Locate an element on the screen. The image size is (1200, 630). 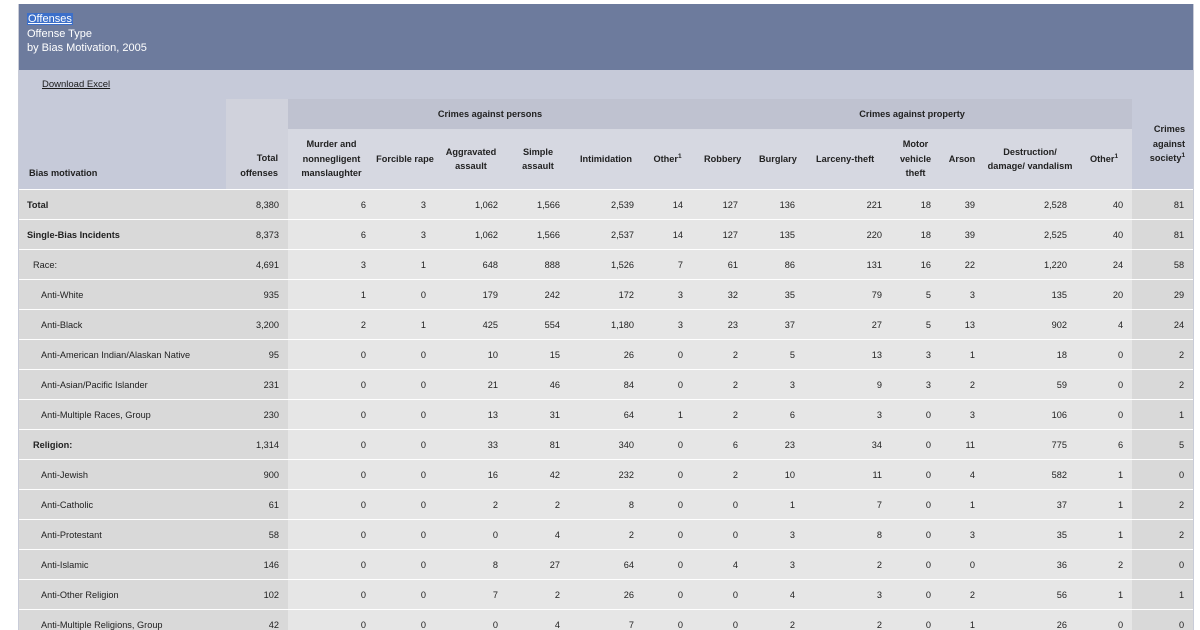
row-label: Total is located at coordinates (122, 204).